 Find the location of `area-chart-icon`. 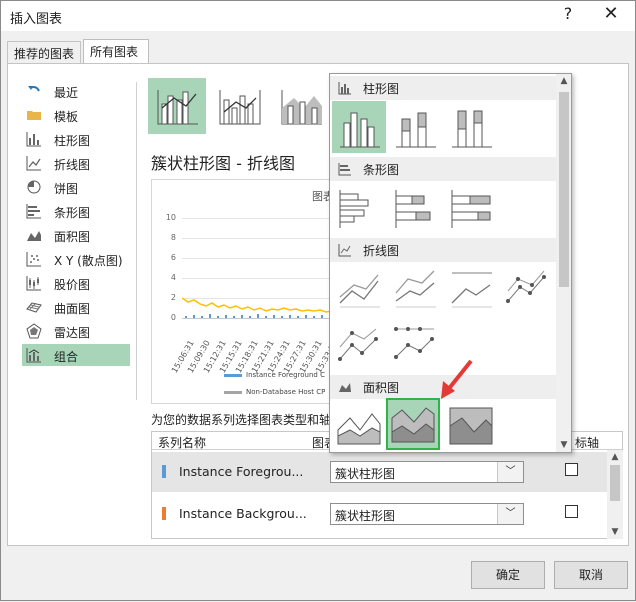

area-chart-icon is located at coordinates (345, 387).